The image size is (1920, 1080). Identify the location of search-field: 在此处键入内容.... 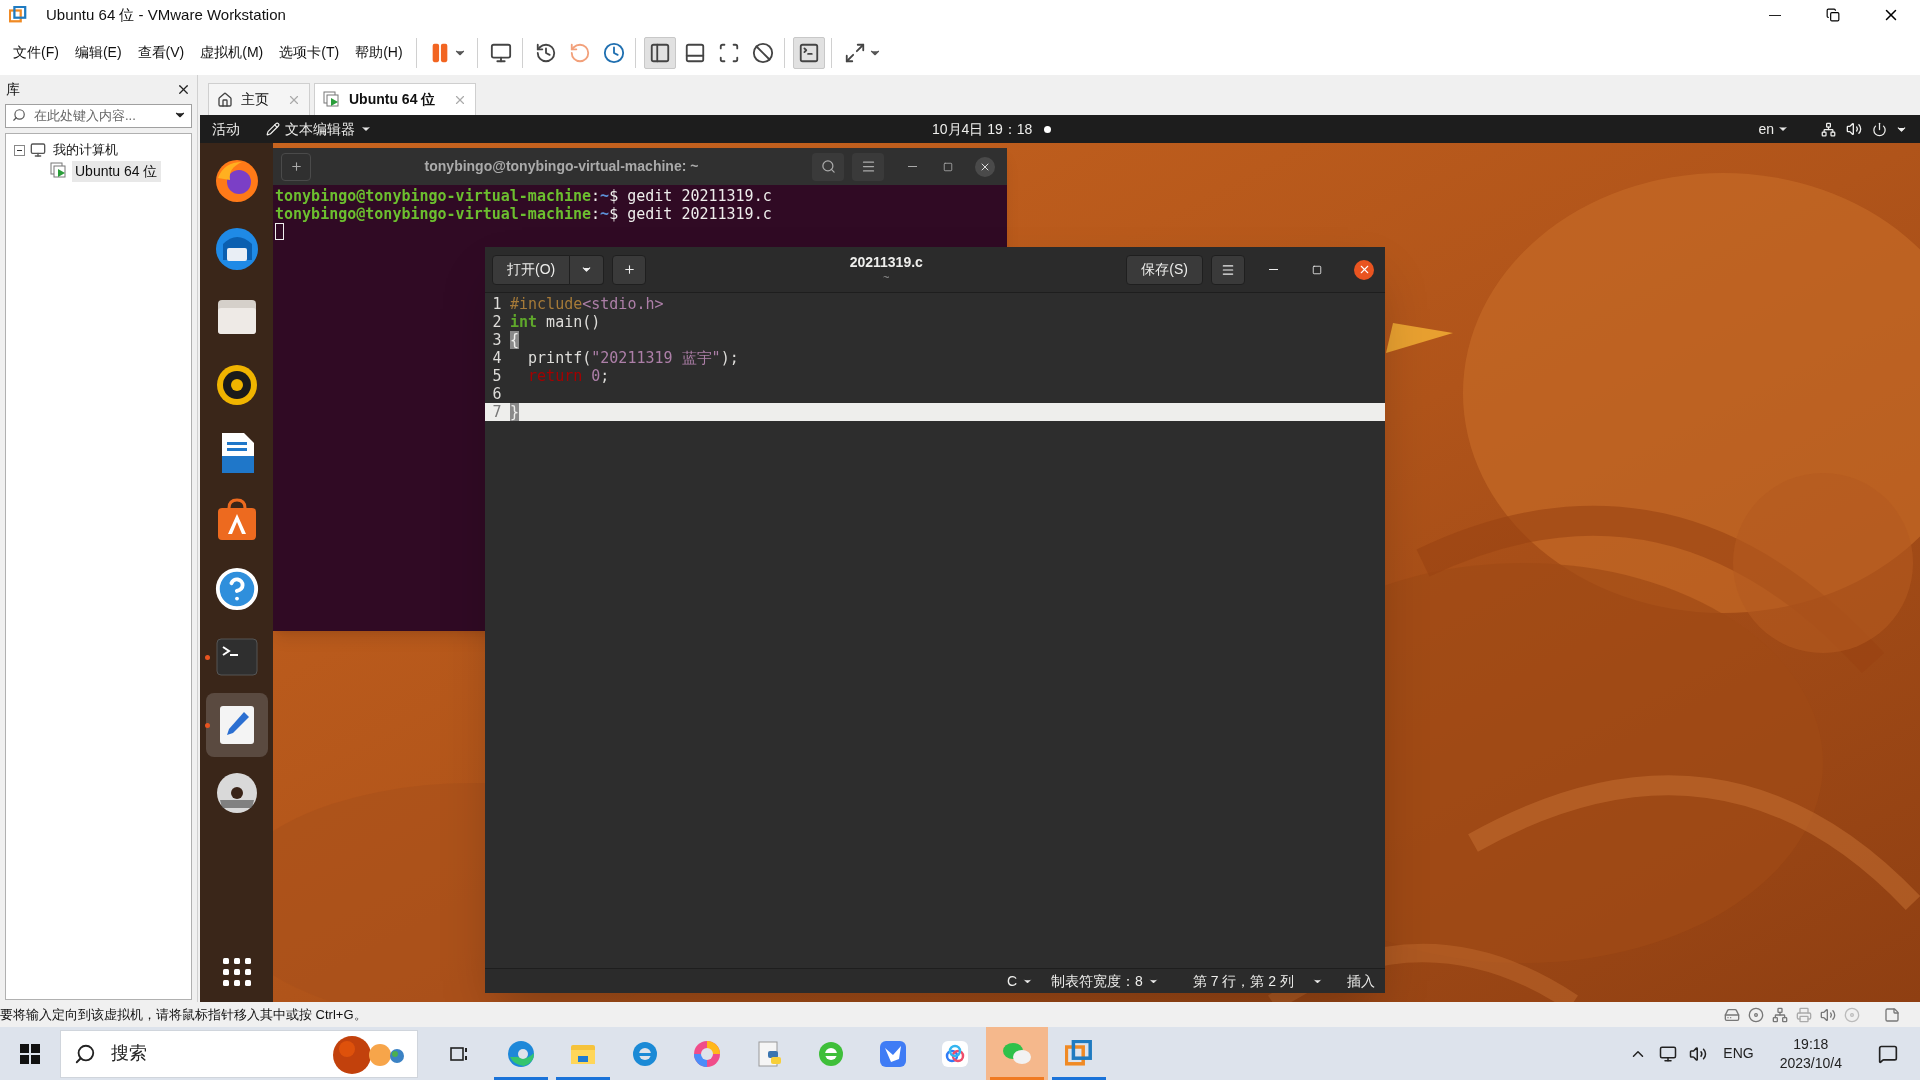
(98, 115).